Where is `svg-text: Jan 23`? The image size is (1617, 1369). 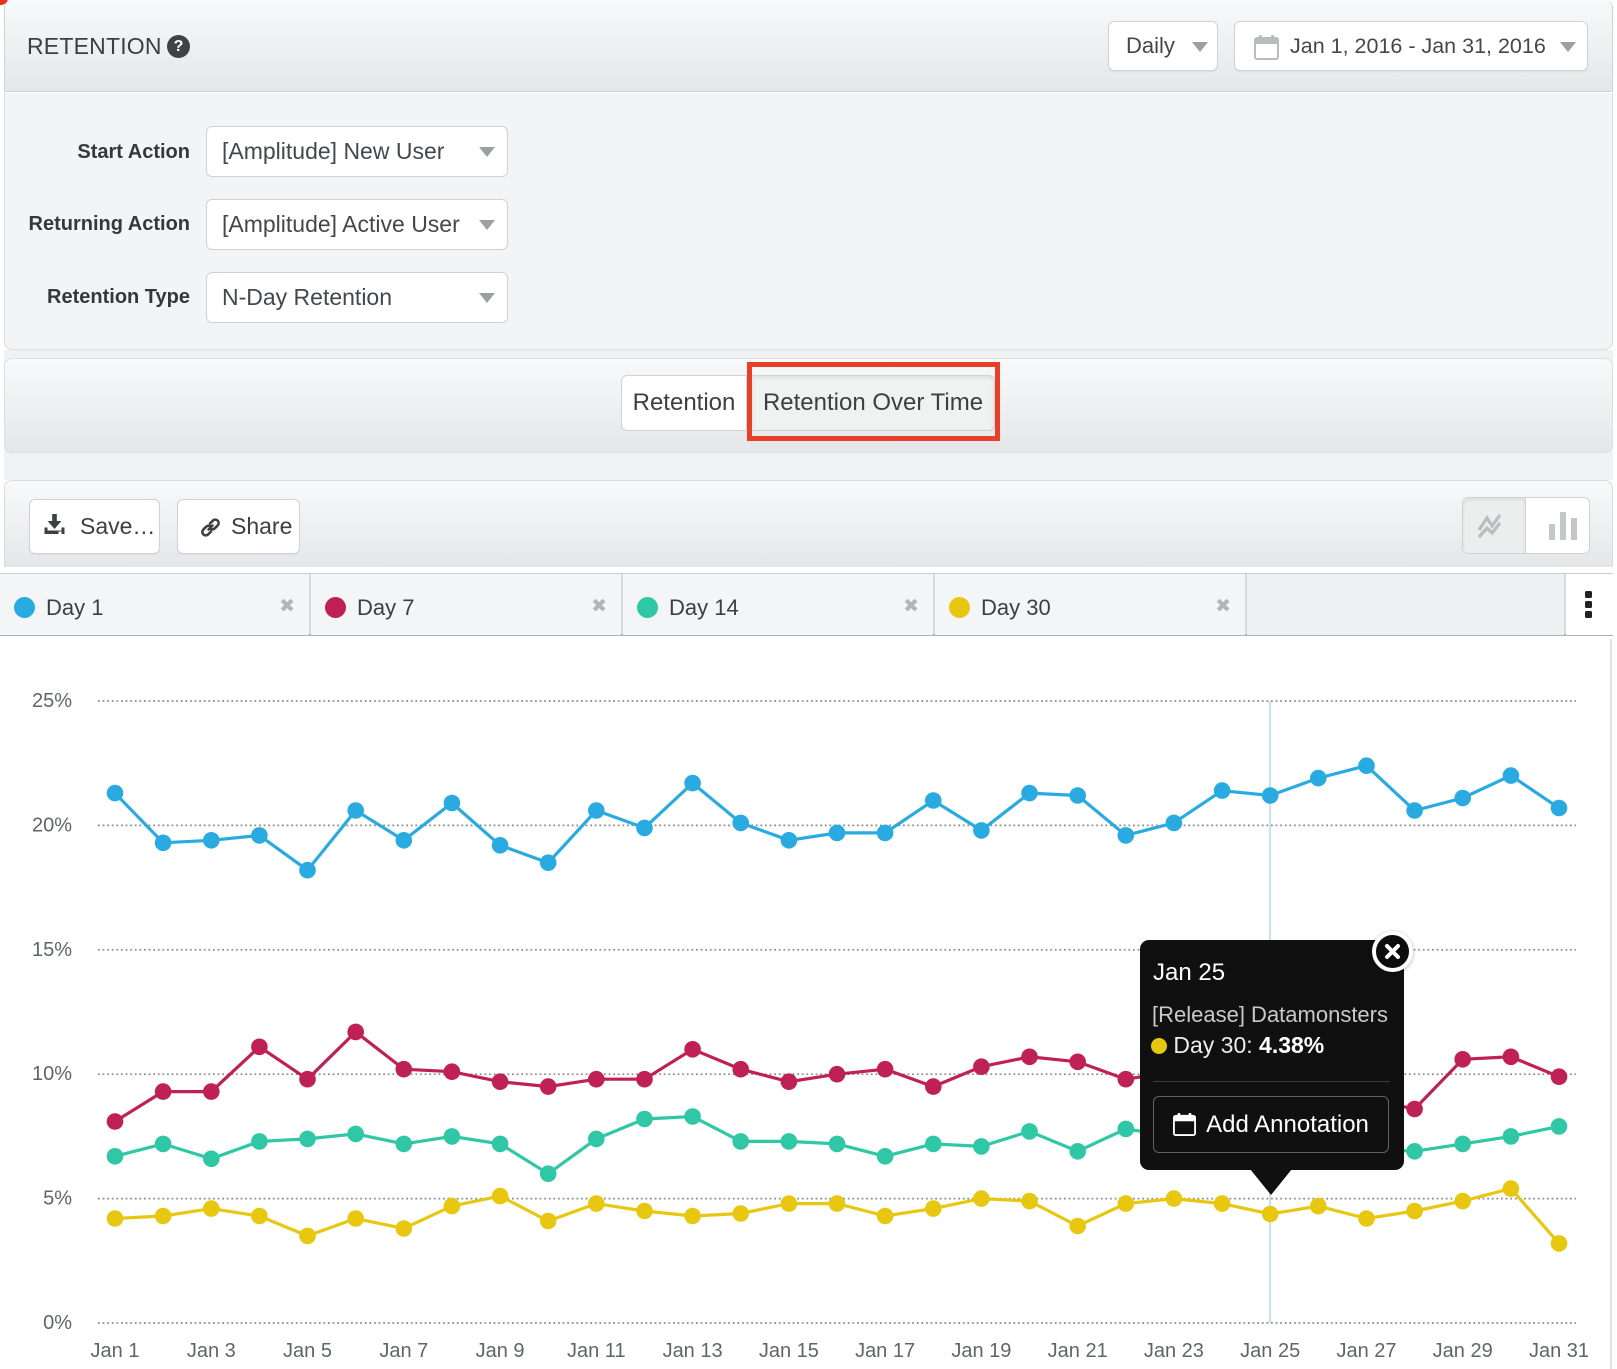
svg-text: Jan 23 is located at coordinates (1174, 1351).